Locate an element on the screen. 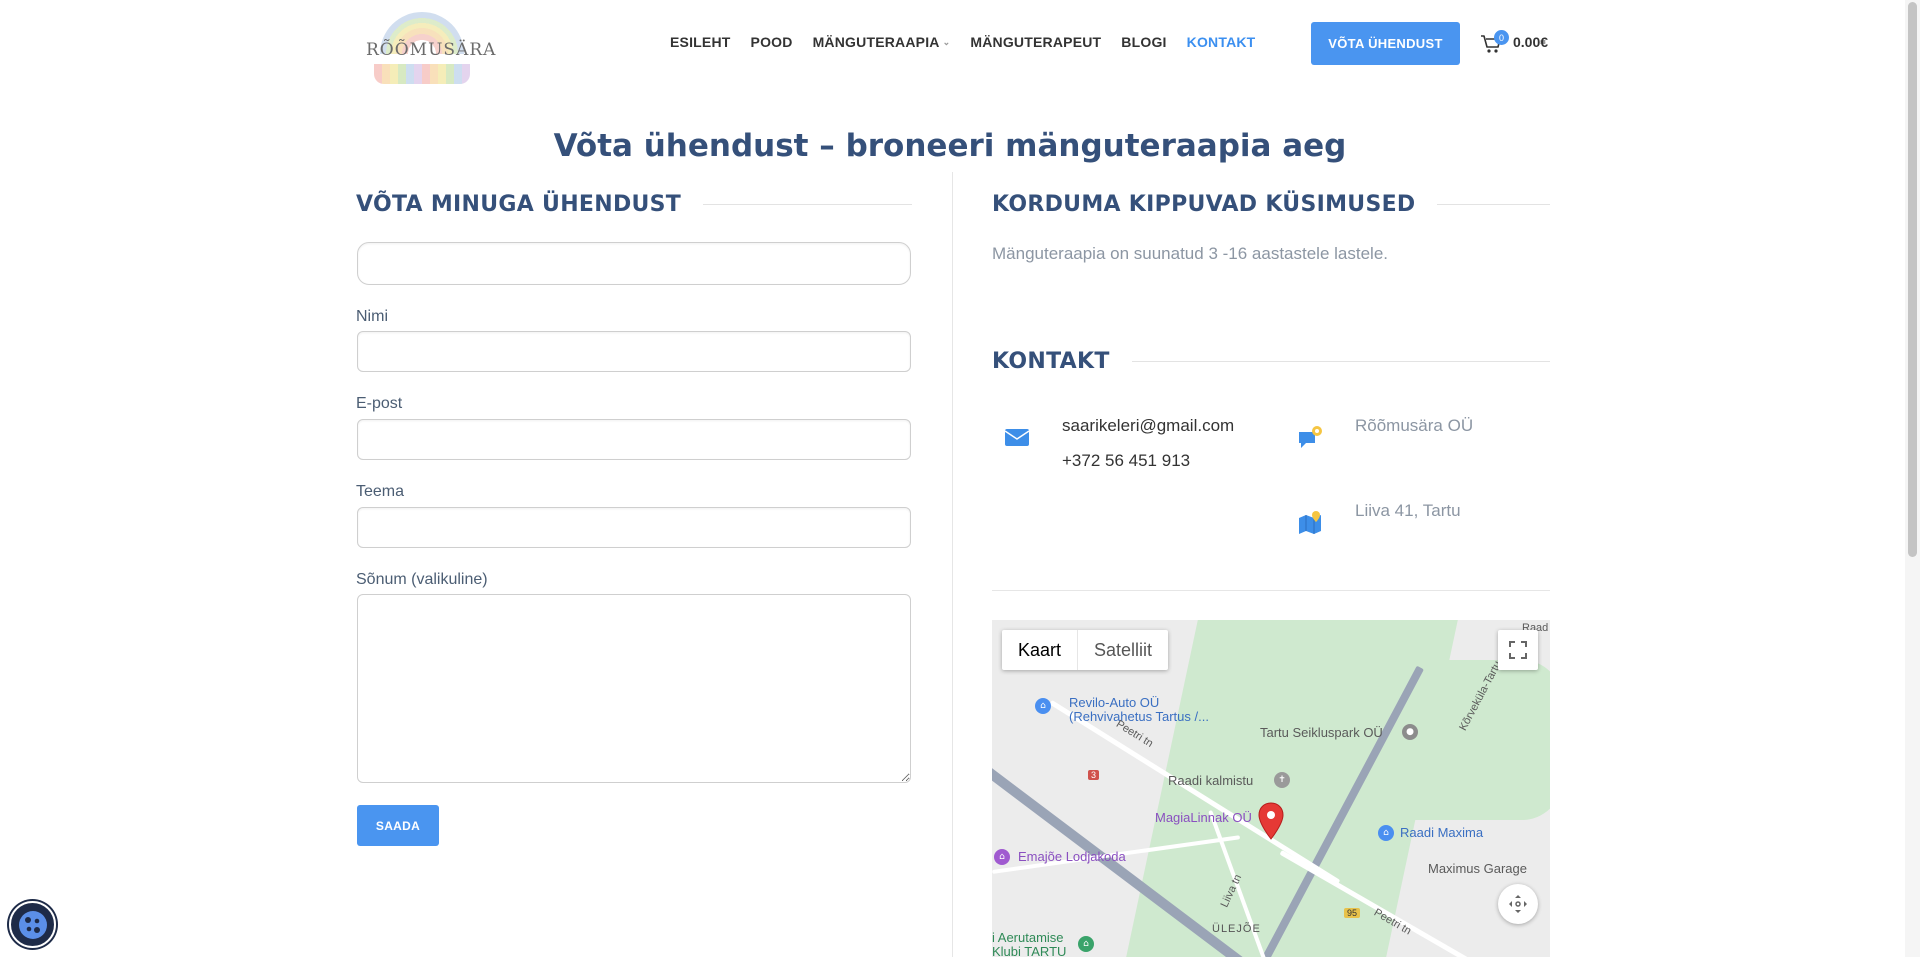 This screenshot has width=1920, height=957. map-label: Raadi kalmistu is located at coordinates (1211, 780).